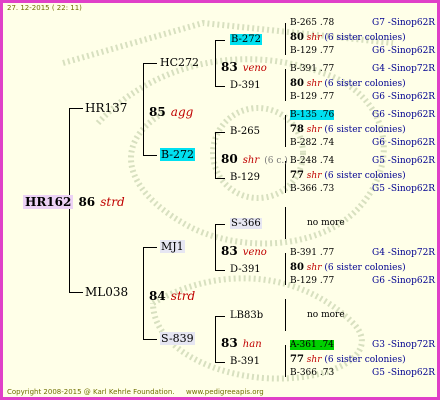  Describe the element at coordinates (245, 85) in the screenshot. I see `gen3-a2: D-391` at that location.